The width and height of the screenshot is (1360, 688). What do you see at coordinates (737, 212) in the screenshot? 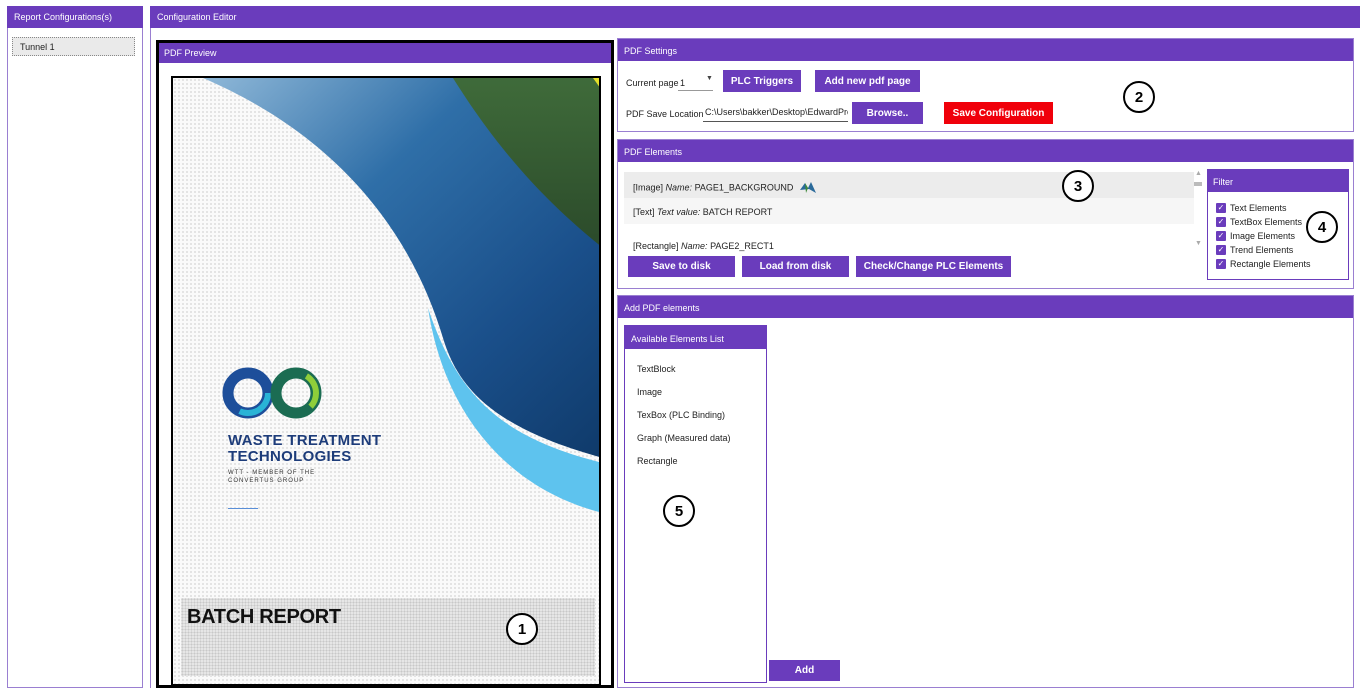
I see `element-value: BATCH REPORT` at bounding box center [737, 212].